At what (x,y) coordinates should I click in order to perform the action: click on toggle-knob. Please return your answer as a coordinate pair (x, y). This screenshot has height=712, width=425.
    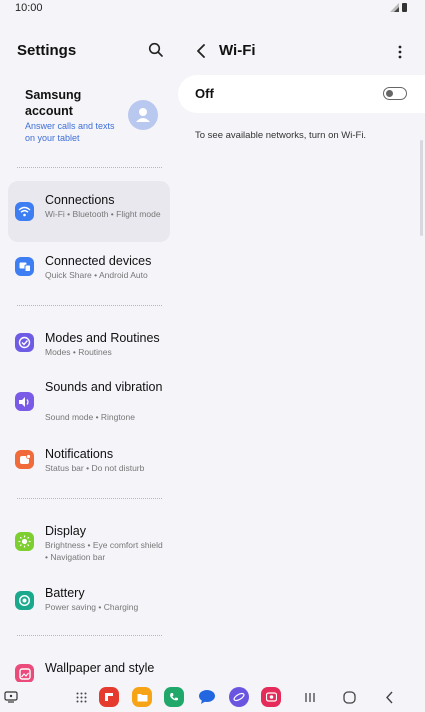
    Looking at the image, I should click on (389, 93).